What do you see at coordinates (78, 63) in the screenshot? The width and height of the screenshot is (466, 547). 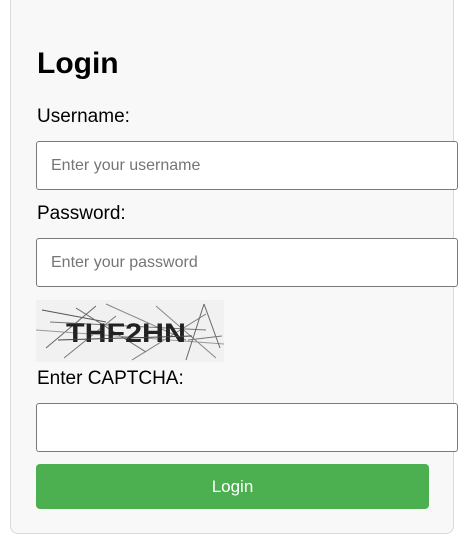 I see `page-title: Login` at bounding box center [78, 63].